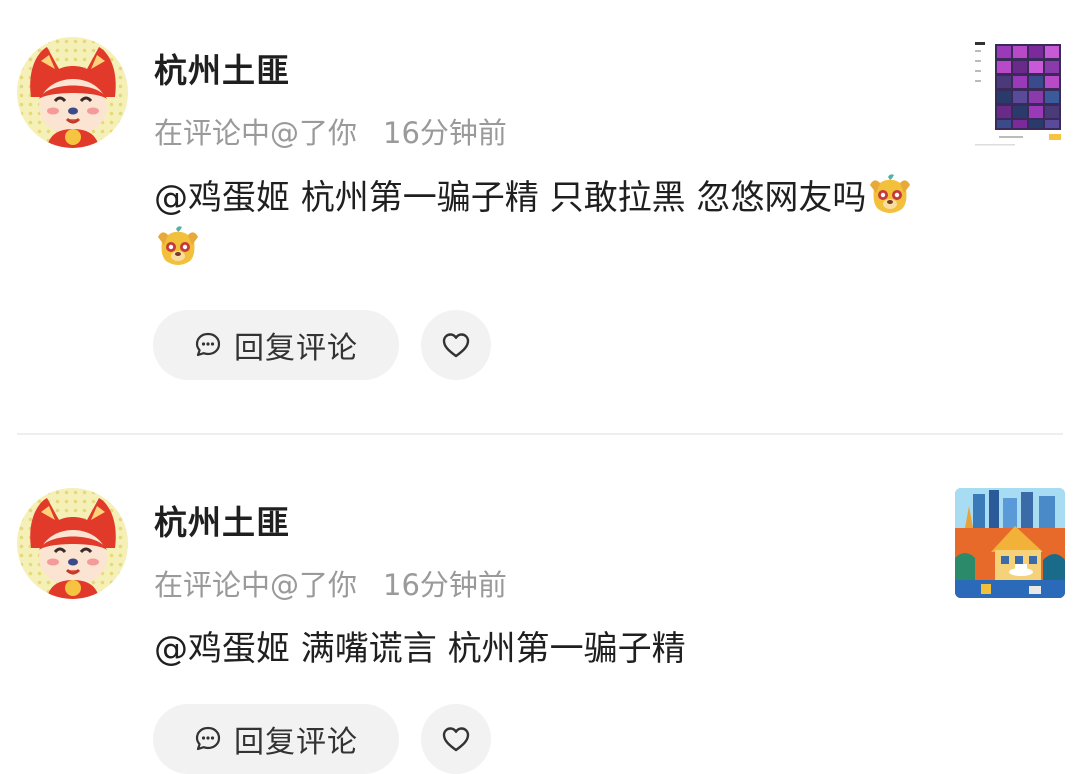 The width and height of the screenshot is (1080, 774). I want to click on purple-image-grid-thumbnail-icon, so click(1019, 94).